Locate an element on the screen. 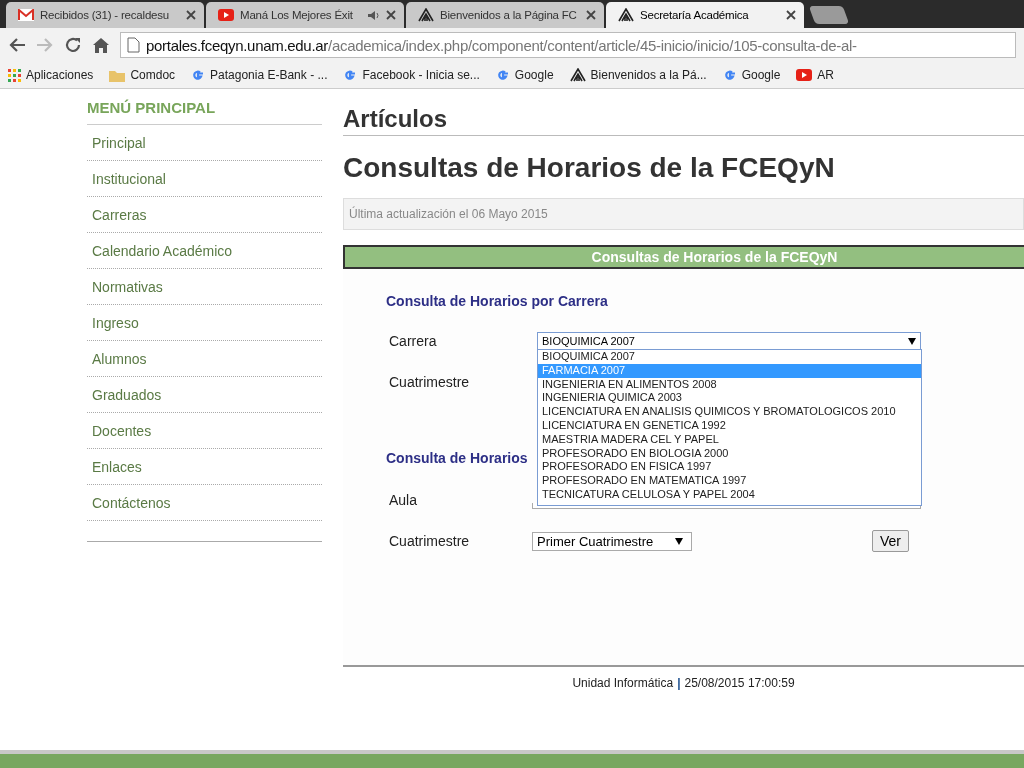 The image size is (1024, 768). field-label: Carrera is located at coordinates (413, 341).